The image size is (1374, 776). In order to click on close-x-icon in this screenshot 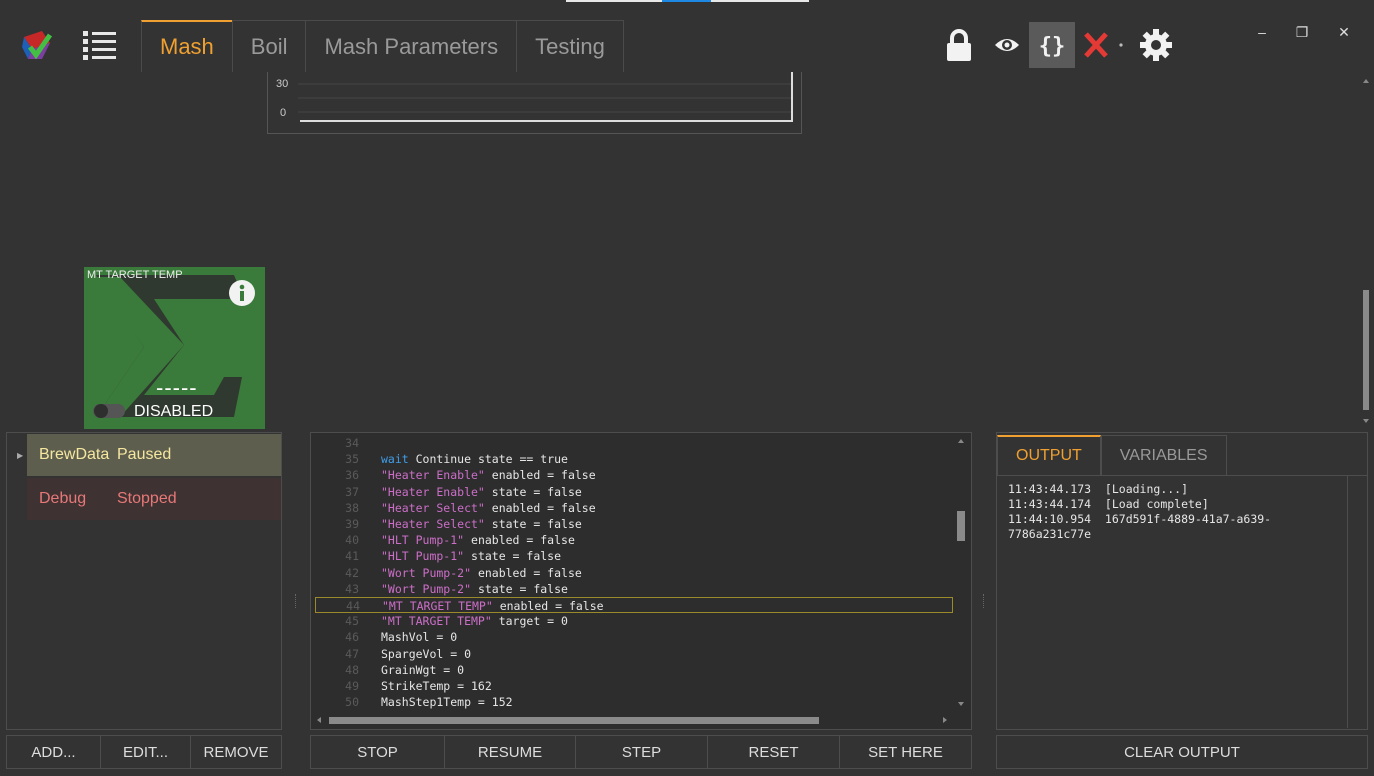, I will do `click(1104, 45)`.